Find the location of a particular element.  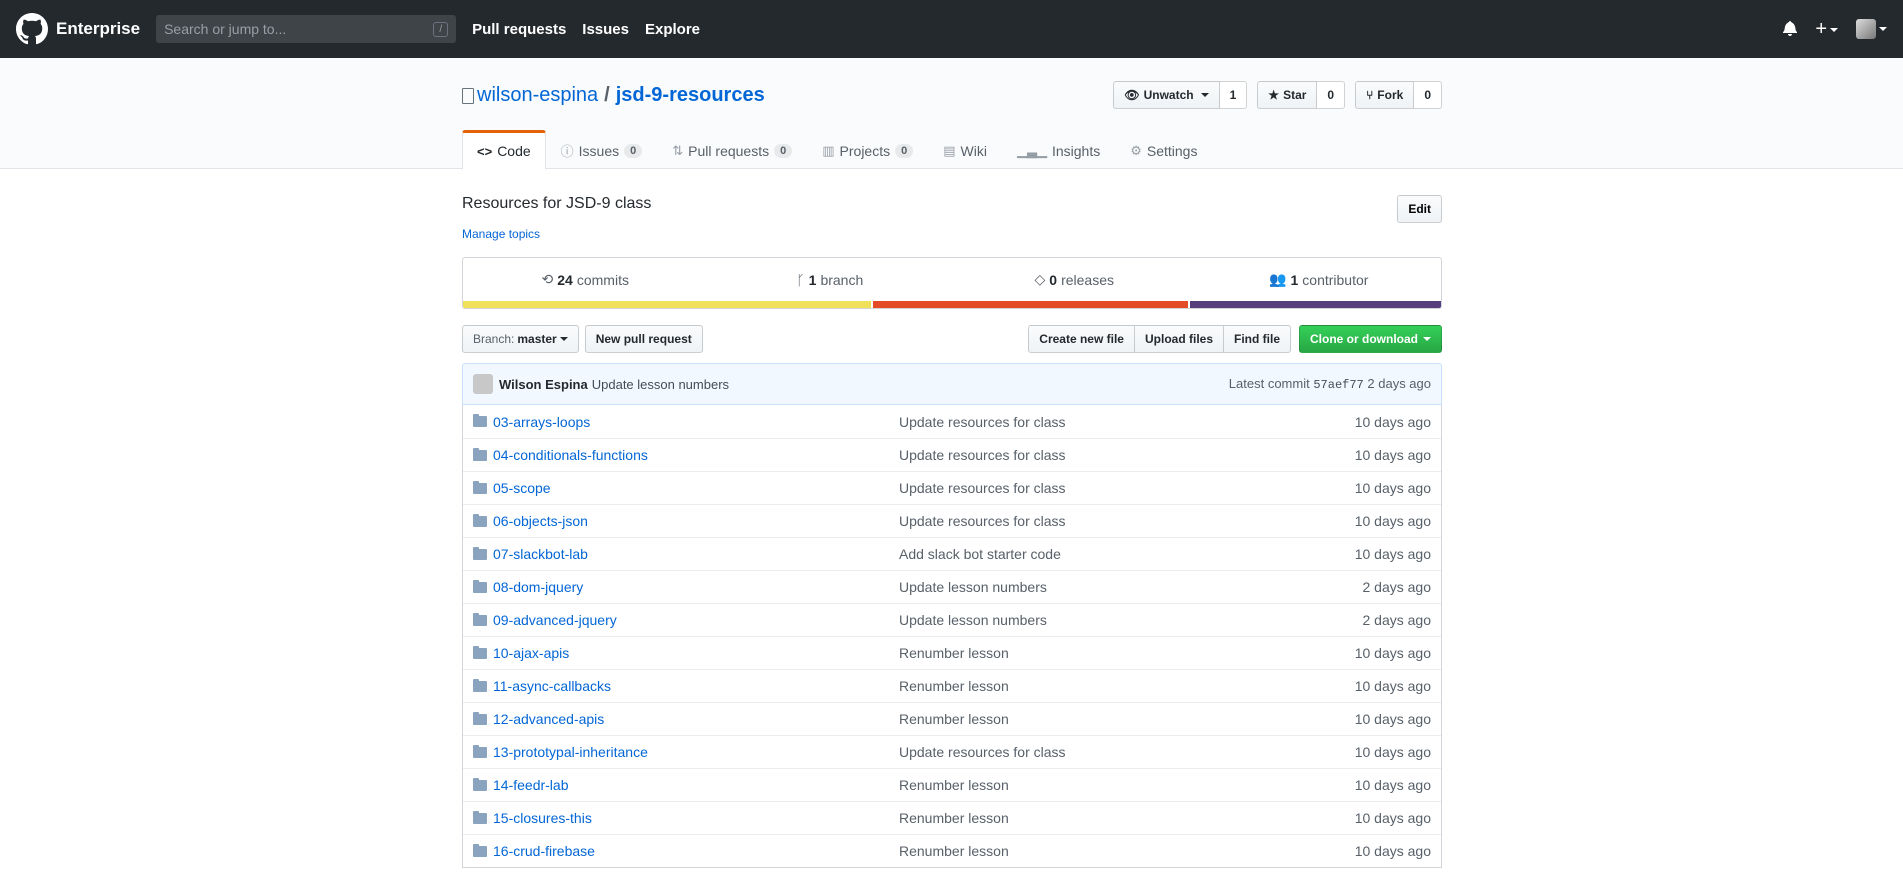

watch-count: 1 is located at coordinates (1233, 95).